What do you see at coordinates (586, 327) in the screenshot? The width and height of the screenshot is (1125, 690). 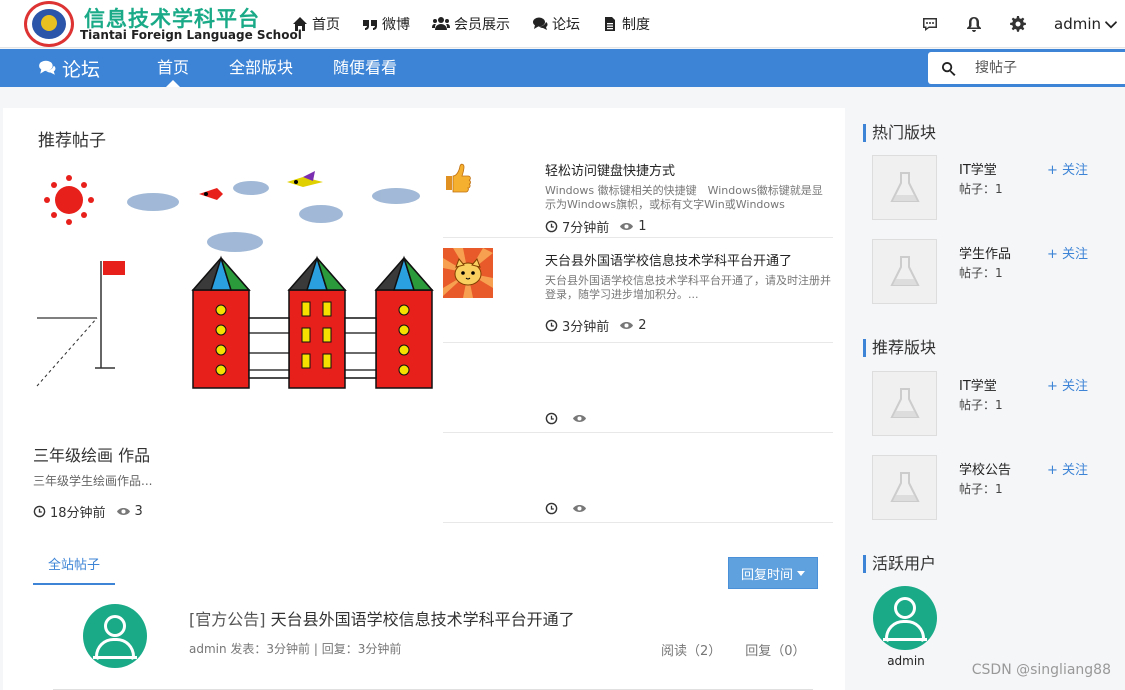 I see `post-time: 3分钟前` at bounding box center [586, 327].